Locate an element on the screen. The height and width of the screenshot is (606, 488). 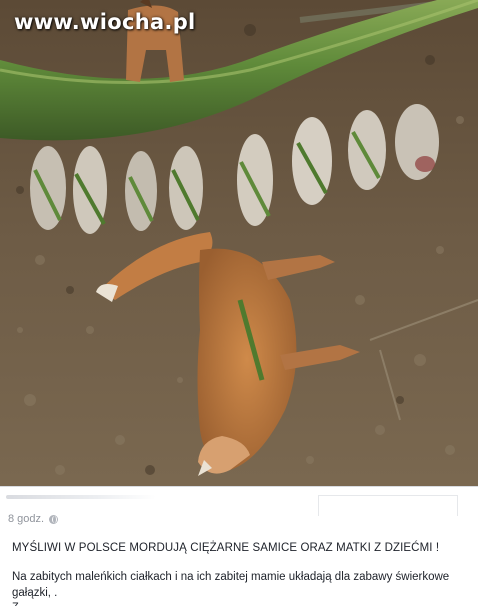
page-margin is located at coordinates (483, 302).